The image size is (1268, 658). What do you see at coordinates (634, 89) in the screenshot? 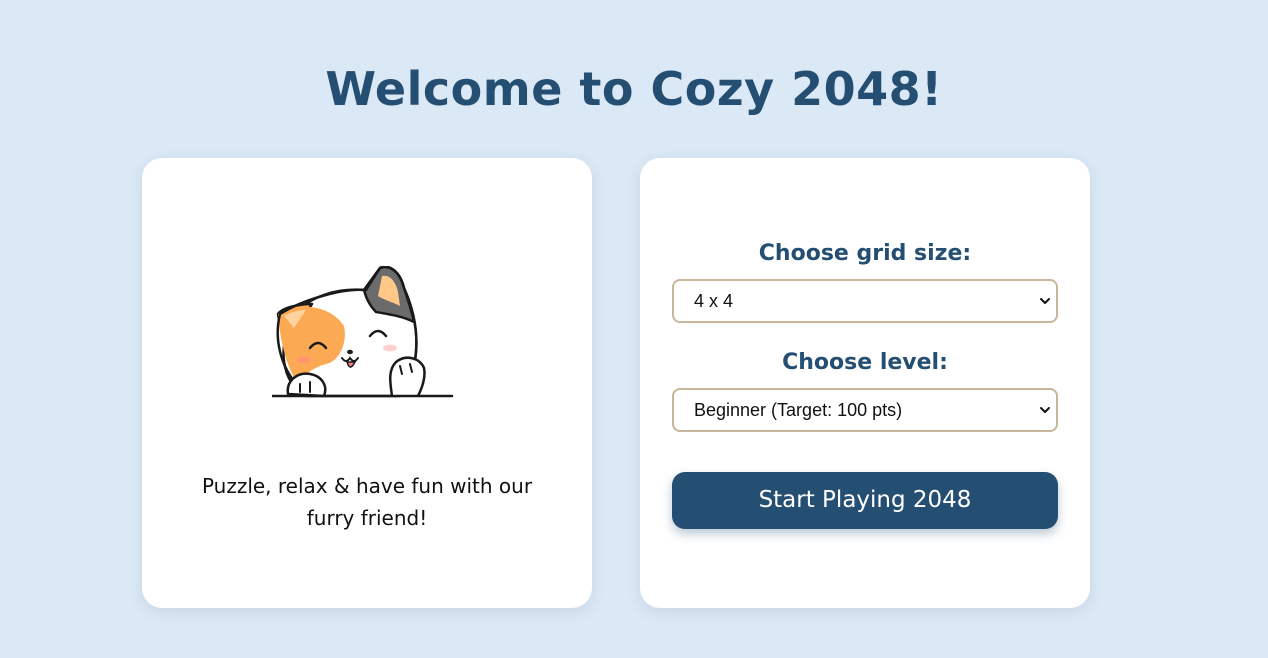
I see `page-title: Welcome to Cozy 2048!` at bounding box center [634, 89].